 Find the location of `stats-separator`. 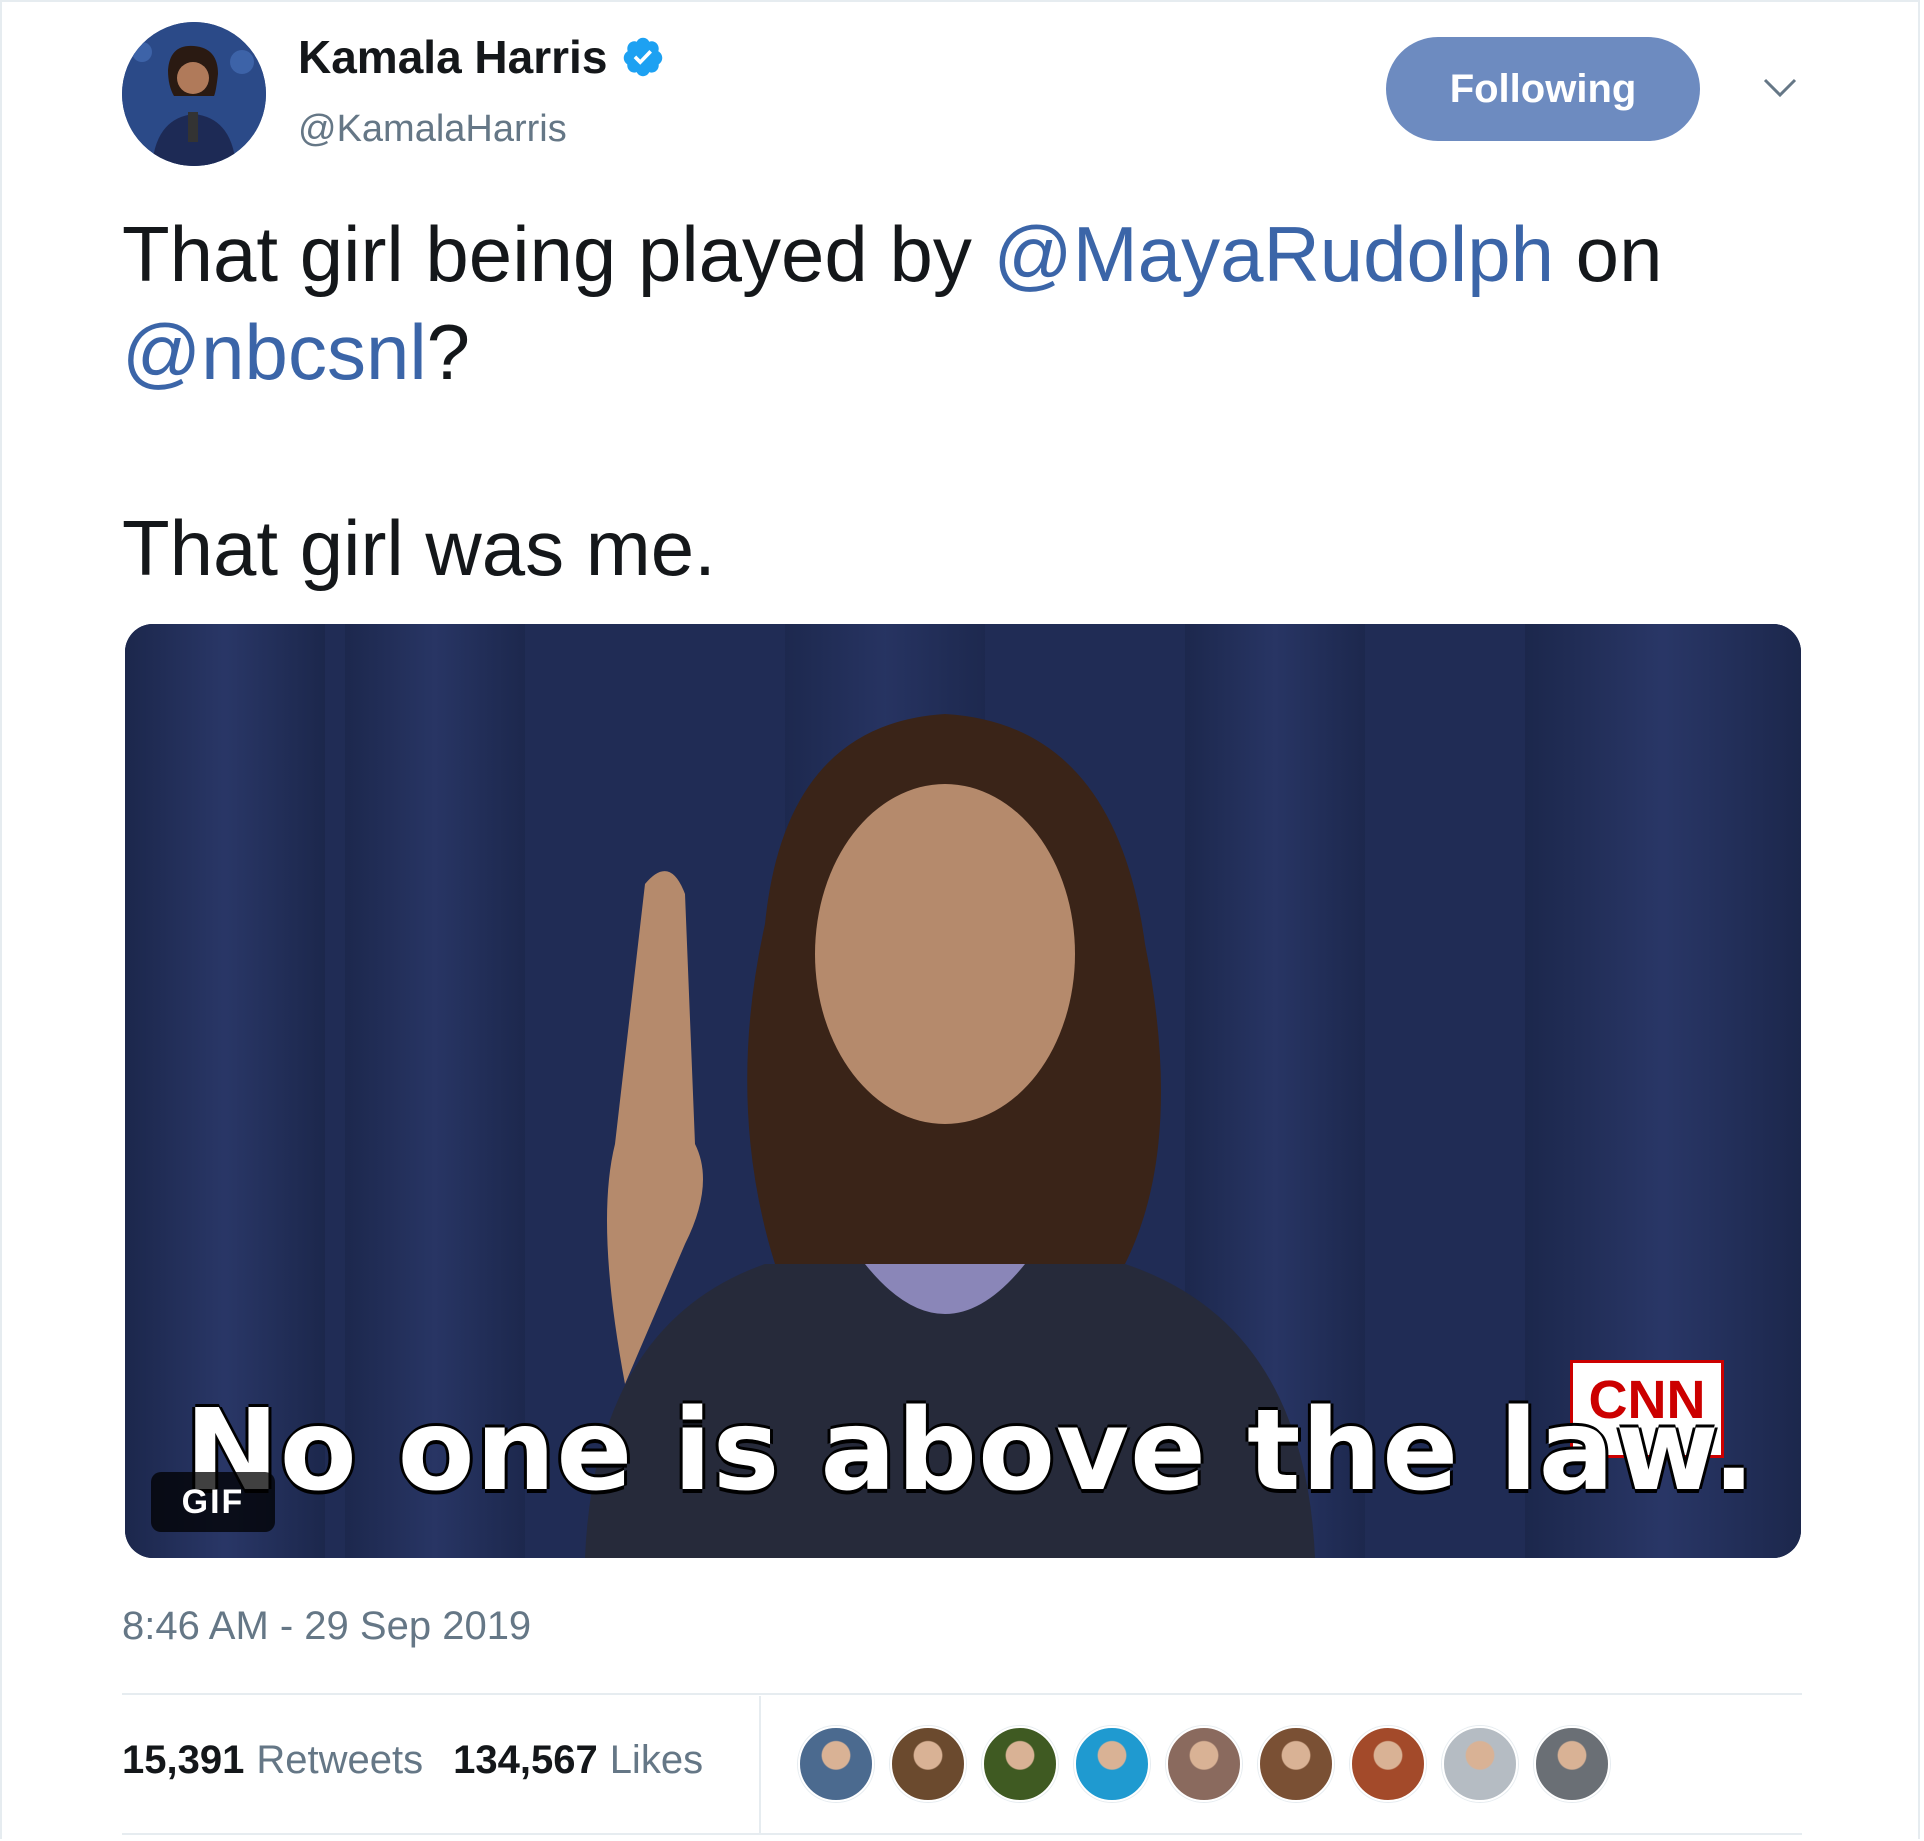

stats-separator is located at coordinates (760, 1764).